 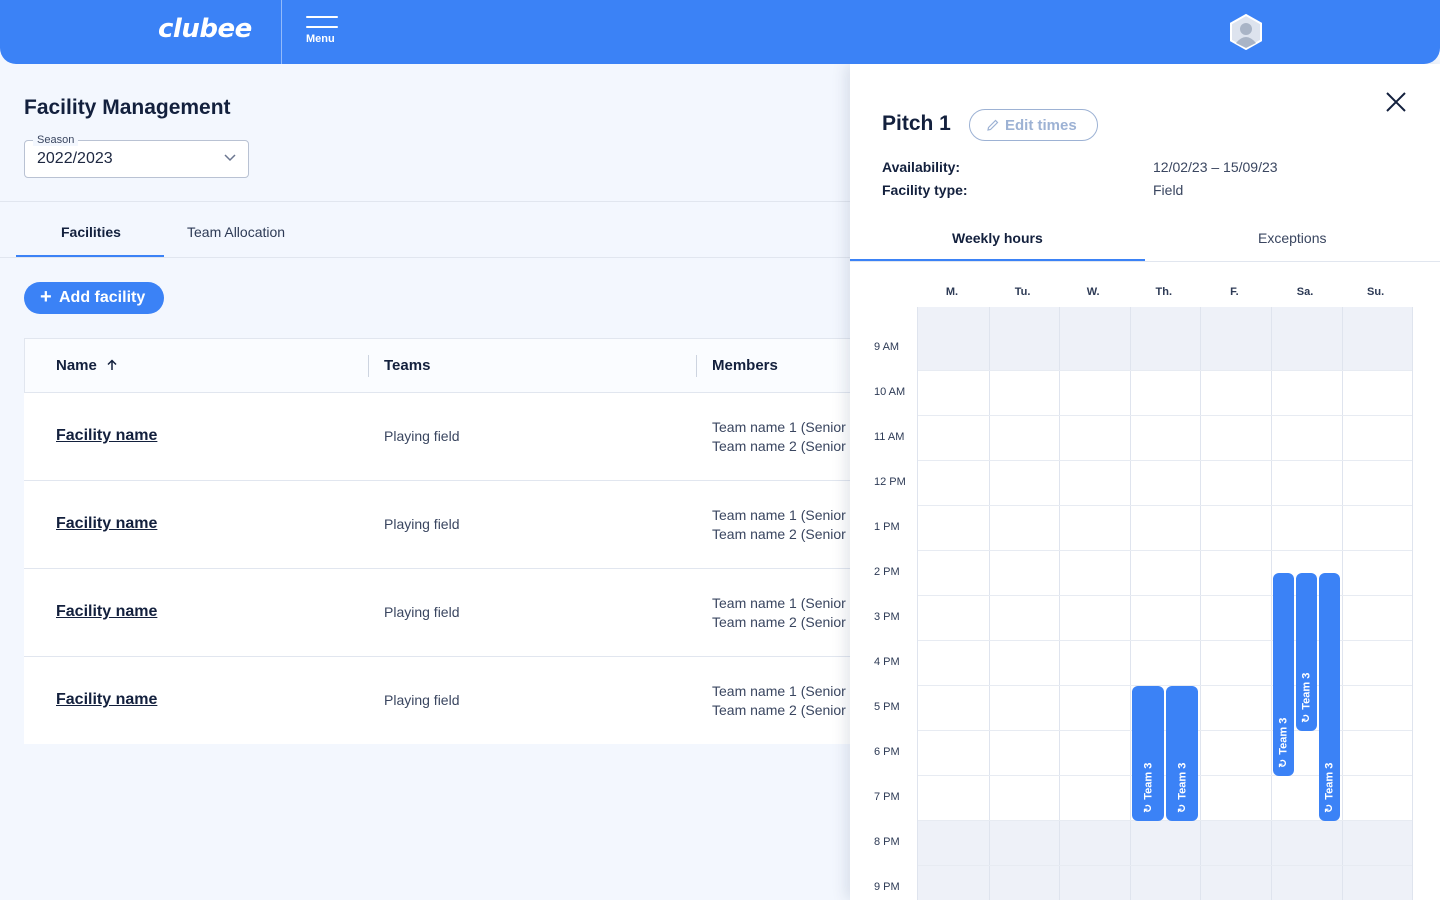 What do you see at coordinates (1396, 102) in the screenshot?
I see `close-icon` at bounding box center [1396, 102].